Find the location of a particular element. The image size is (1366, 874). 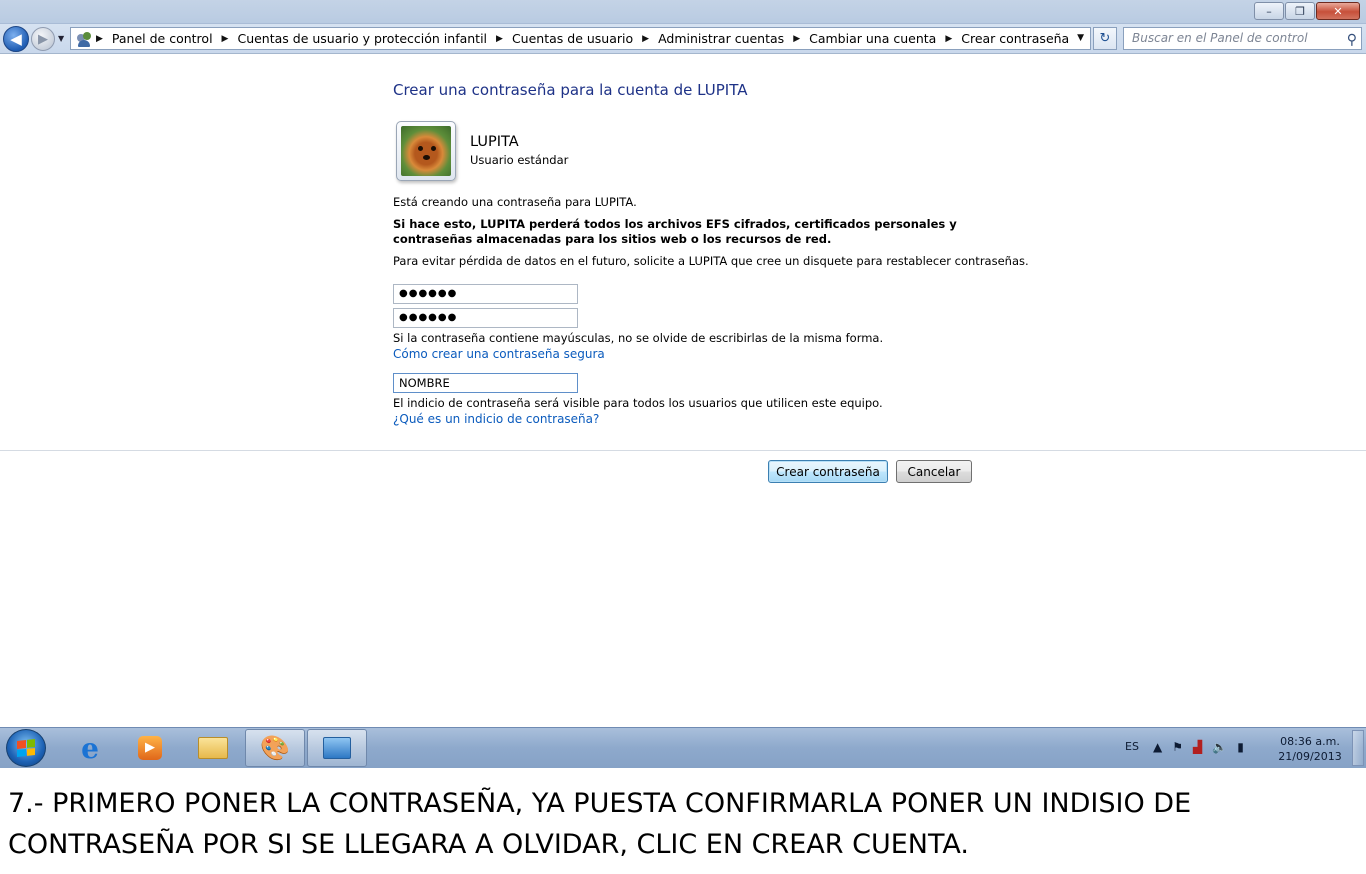

paint-taskbar-button: 🎨 is located at coordinates (275, 748).